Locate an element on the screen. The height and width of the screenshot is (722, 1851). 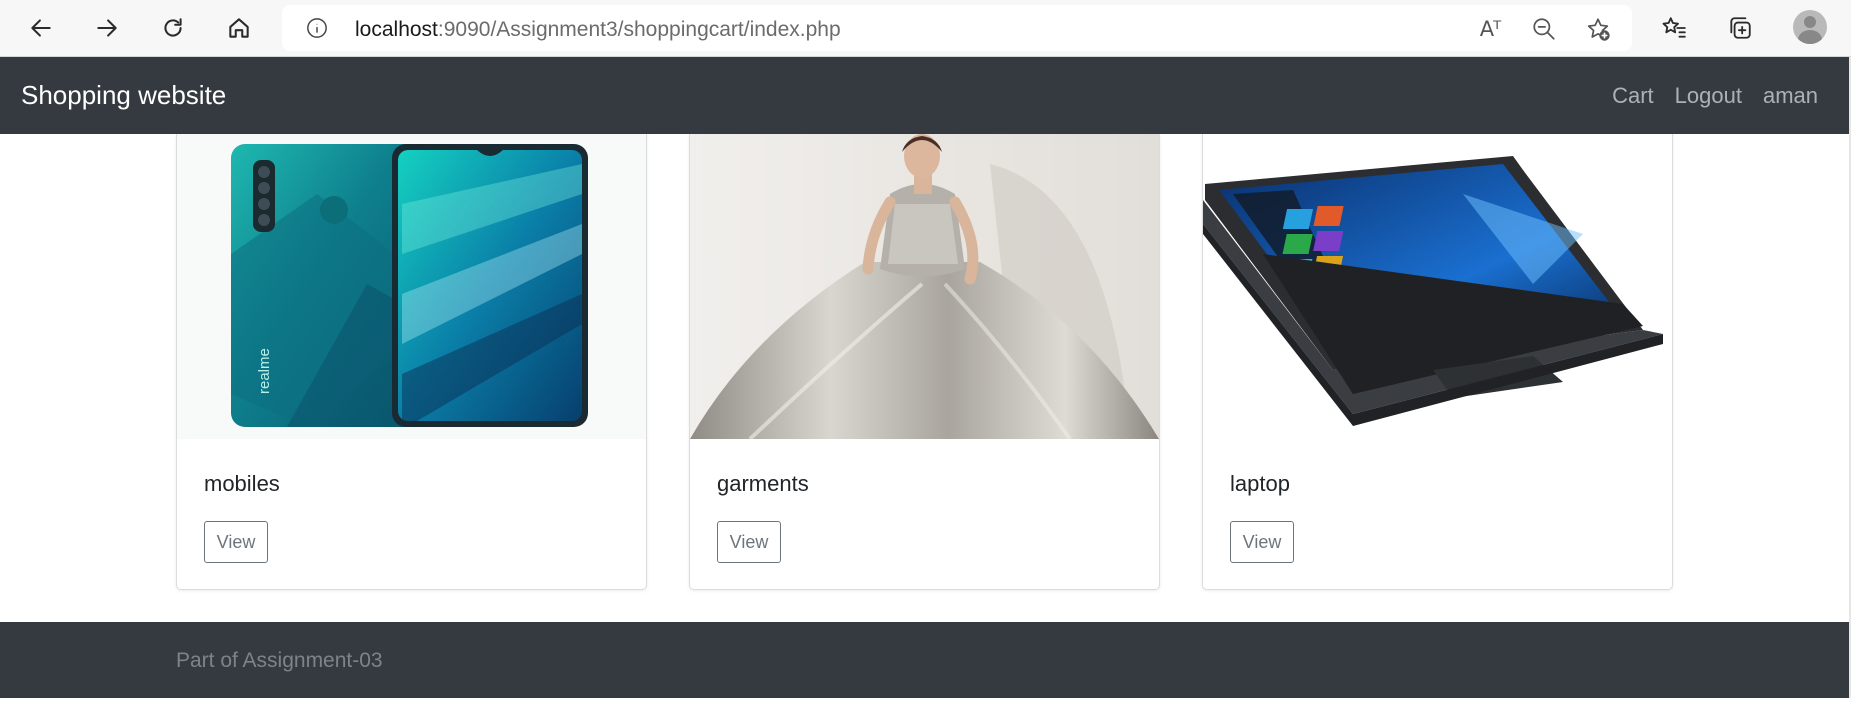
forward-icon is located at coordinates (107, 28).